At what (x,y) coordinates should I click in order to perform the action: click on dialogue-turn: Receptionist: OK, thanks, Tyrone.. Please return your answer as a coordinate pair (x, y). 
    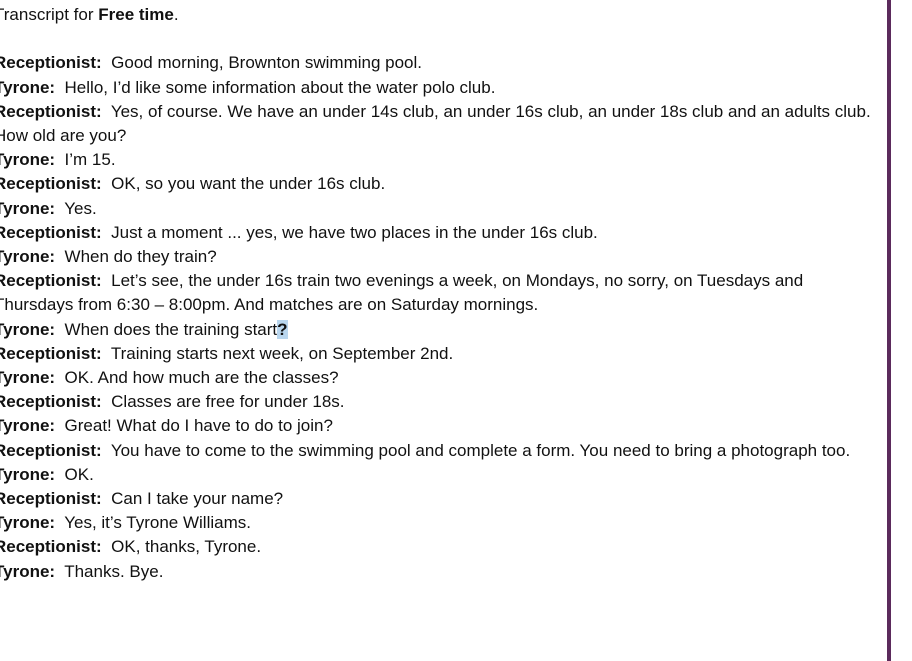
    Looking at the image, I should click on (437, 547).